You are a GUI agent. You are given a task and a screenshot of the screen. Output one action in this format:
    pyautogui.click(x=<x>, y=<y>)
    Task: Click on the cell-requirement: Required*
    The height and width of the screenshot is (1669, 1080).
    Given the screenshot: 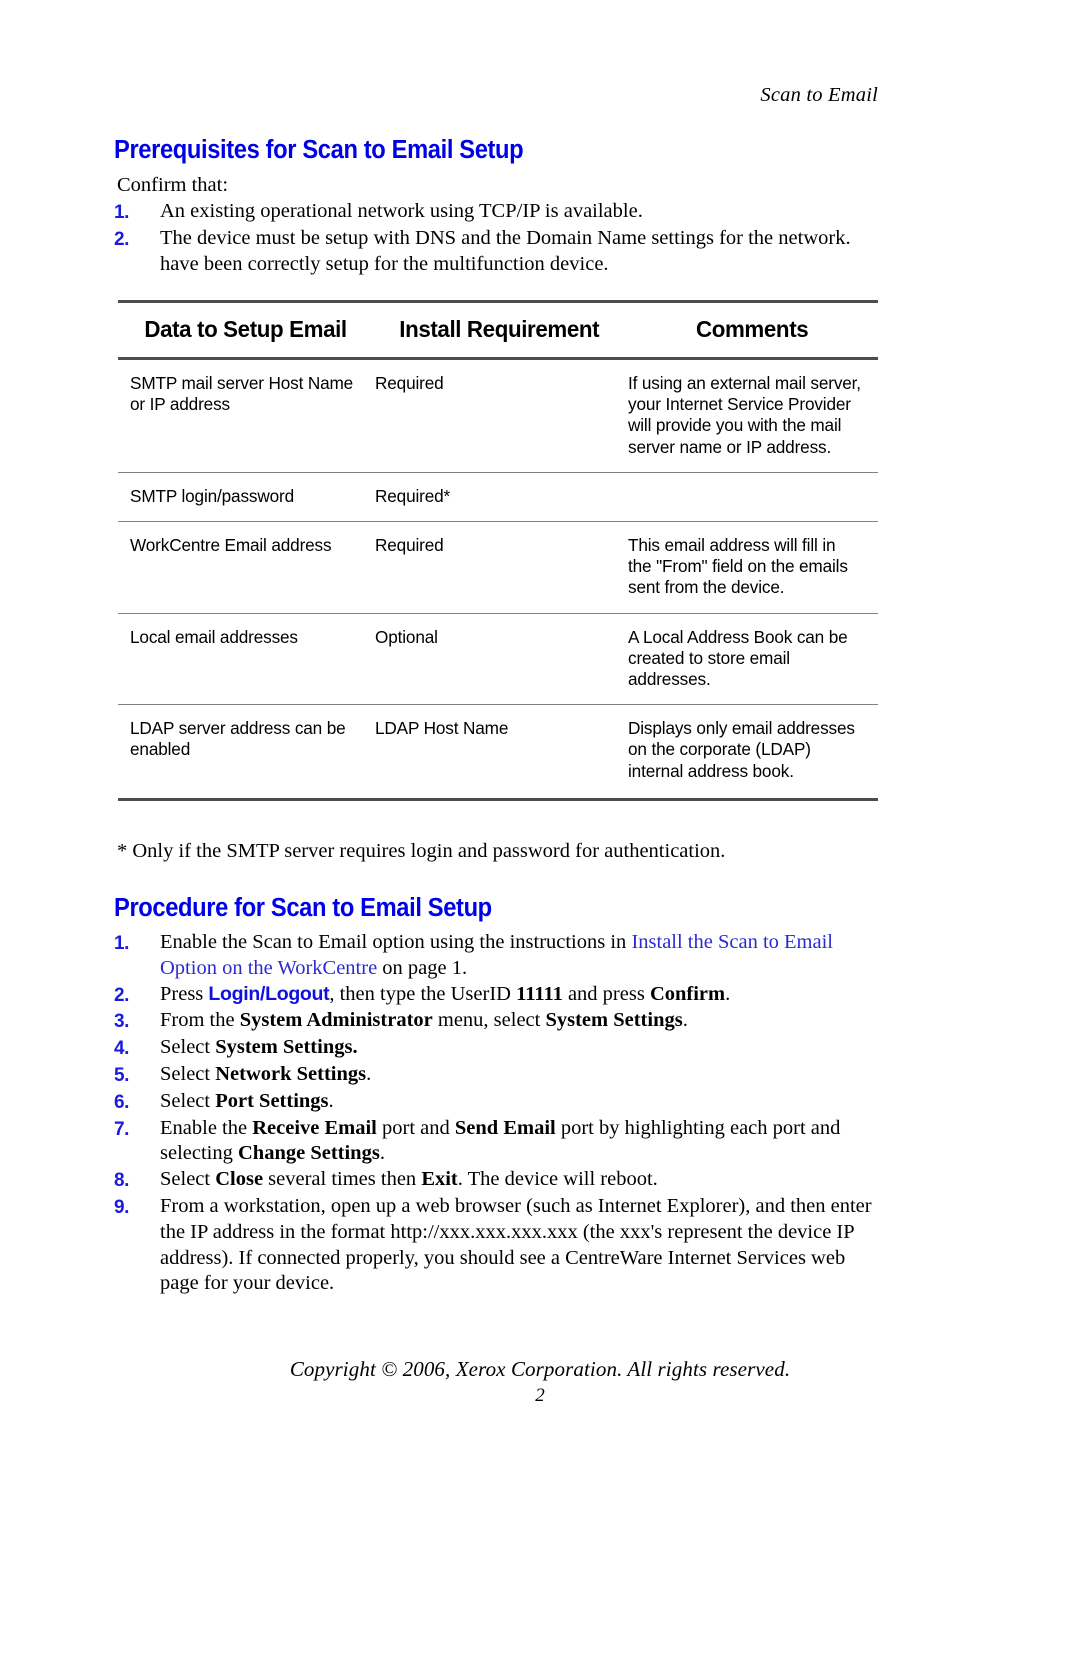 What is the action you would take?
    pyautogui.click(x=499, y=497)
    